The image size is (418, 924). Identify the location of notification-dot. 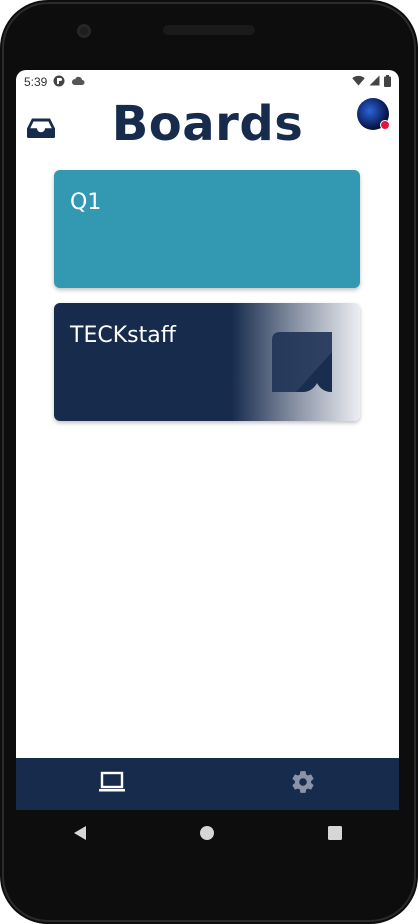
(385, 125).